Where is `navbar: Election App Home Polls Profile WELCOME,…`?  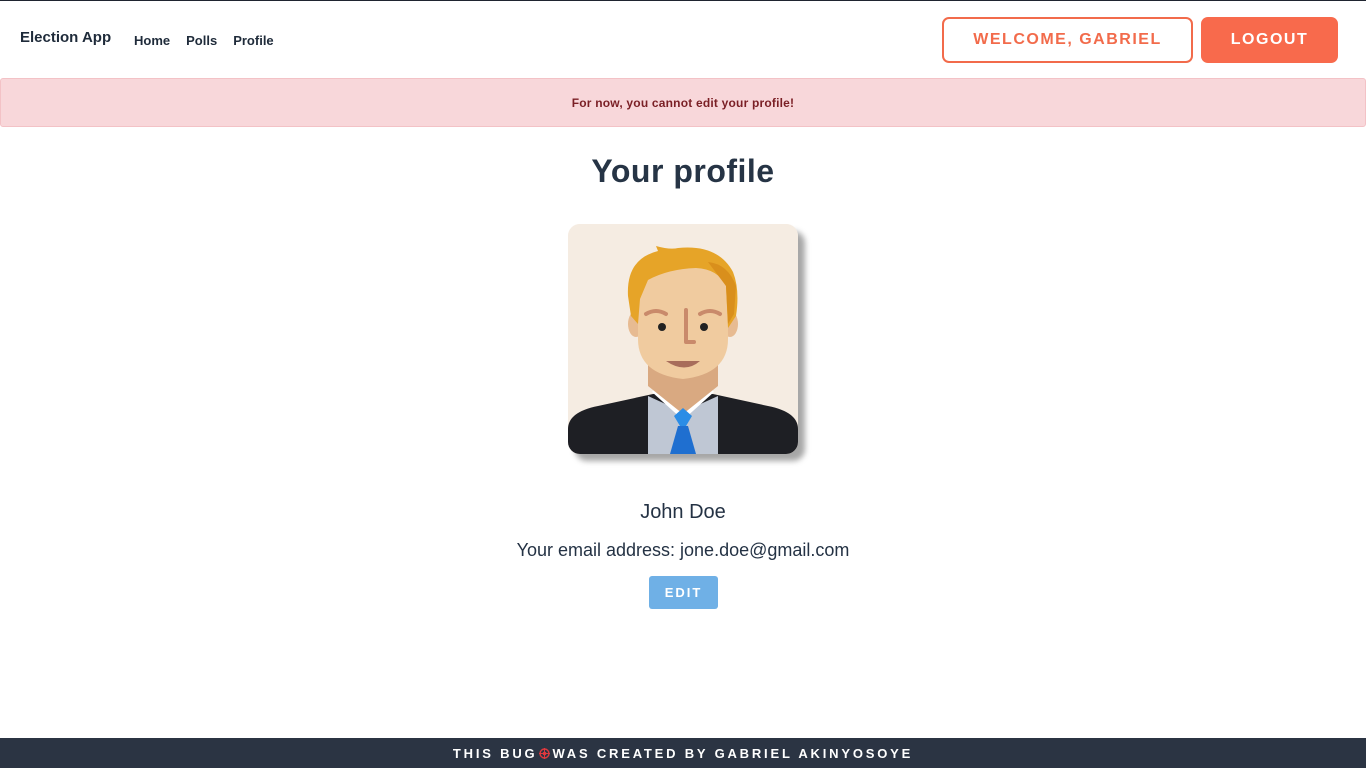 navbar: Election App Home Polls Profile WELCOME,… is located at coordinates (683, 40).